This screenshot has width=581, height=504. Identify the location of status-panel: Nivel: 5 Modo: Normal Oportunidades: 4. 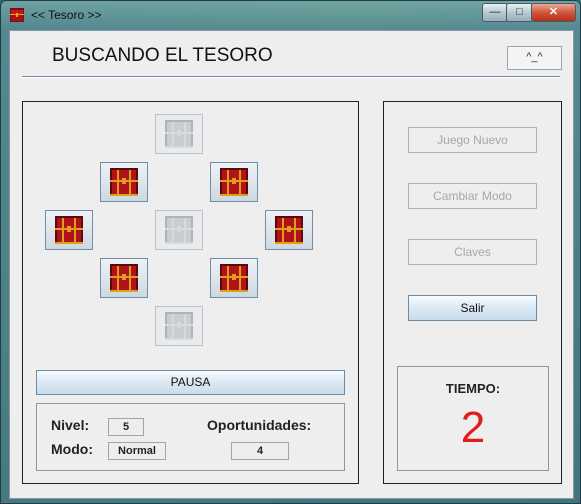
(190, 437).